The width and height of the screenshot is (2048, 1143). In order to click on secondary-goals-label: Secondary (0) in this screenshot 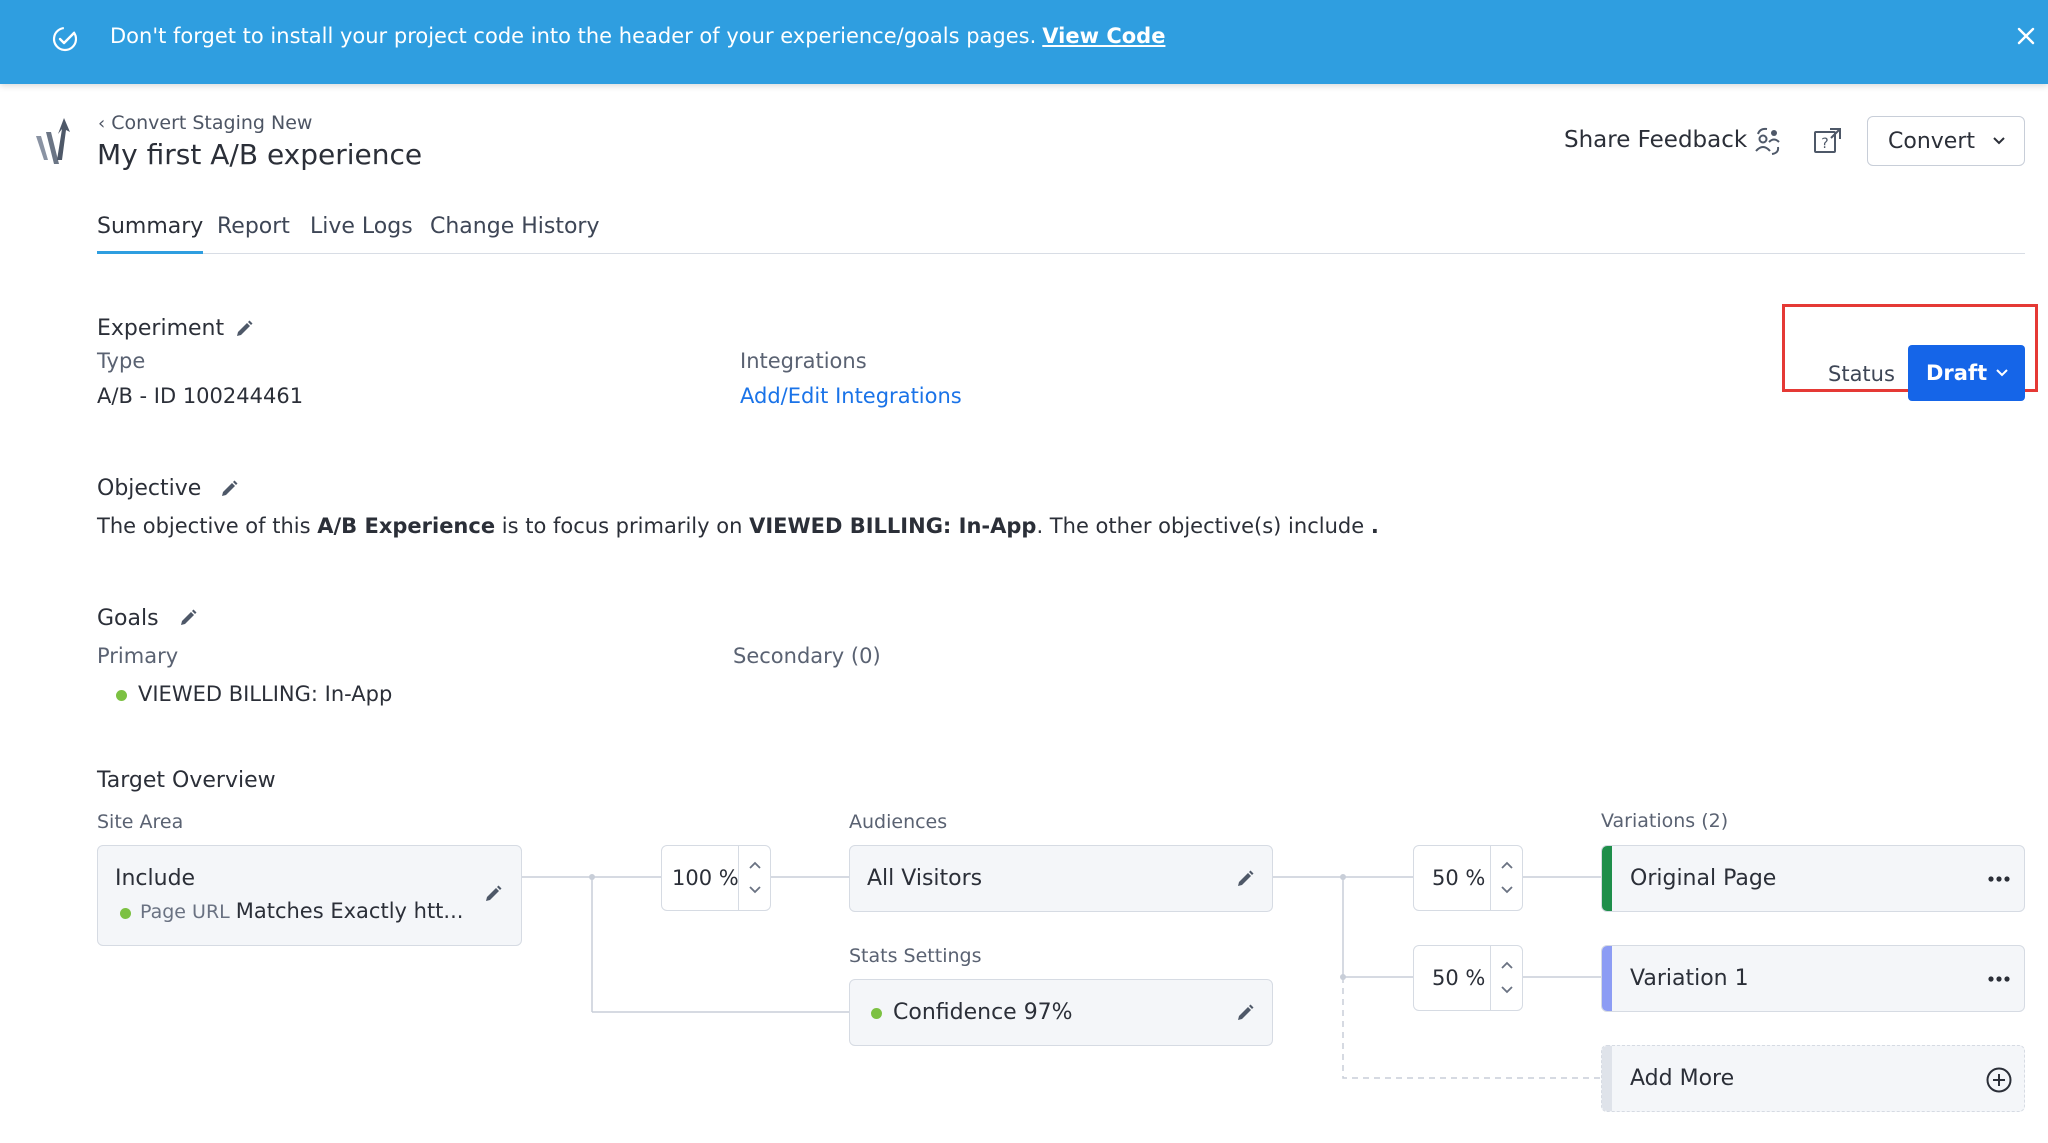, I will do `click(807, 656)`.